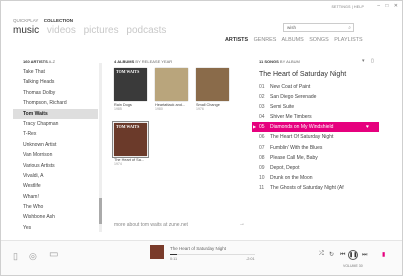  Describe the element at coordinates (151, 225) in the screenshot. I see `more-about-link: more about tom waits at zune.net` at that location.